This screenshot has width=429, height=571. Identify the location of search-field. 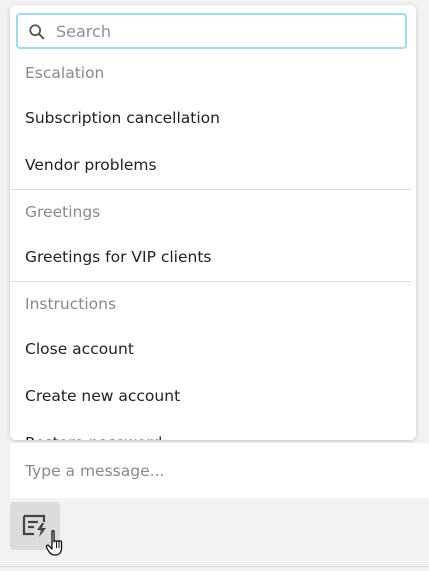
(211, 31).